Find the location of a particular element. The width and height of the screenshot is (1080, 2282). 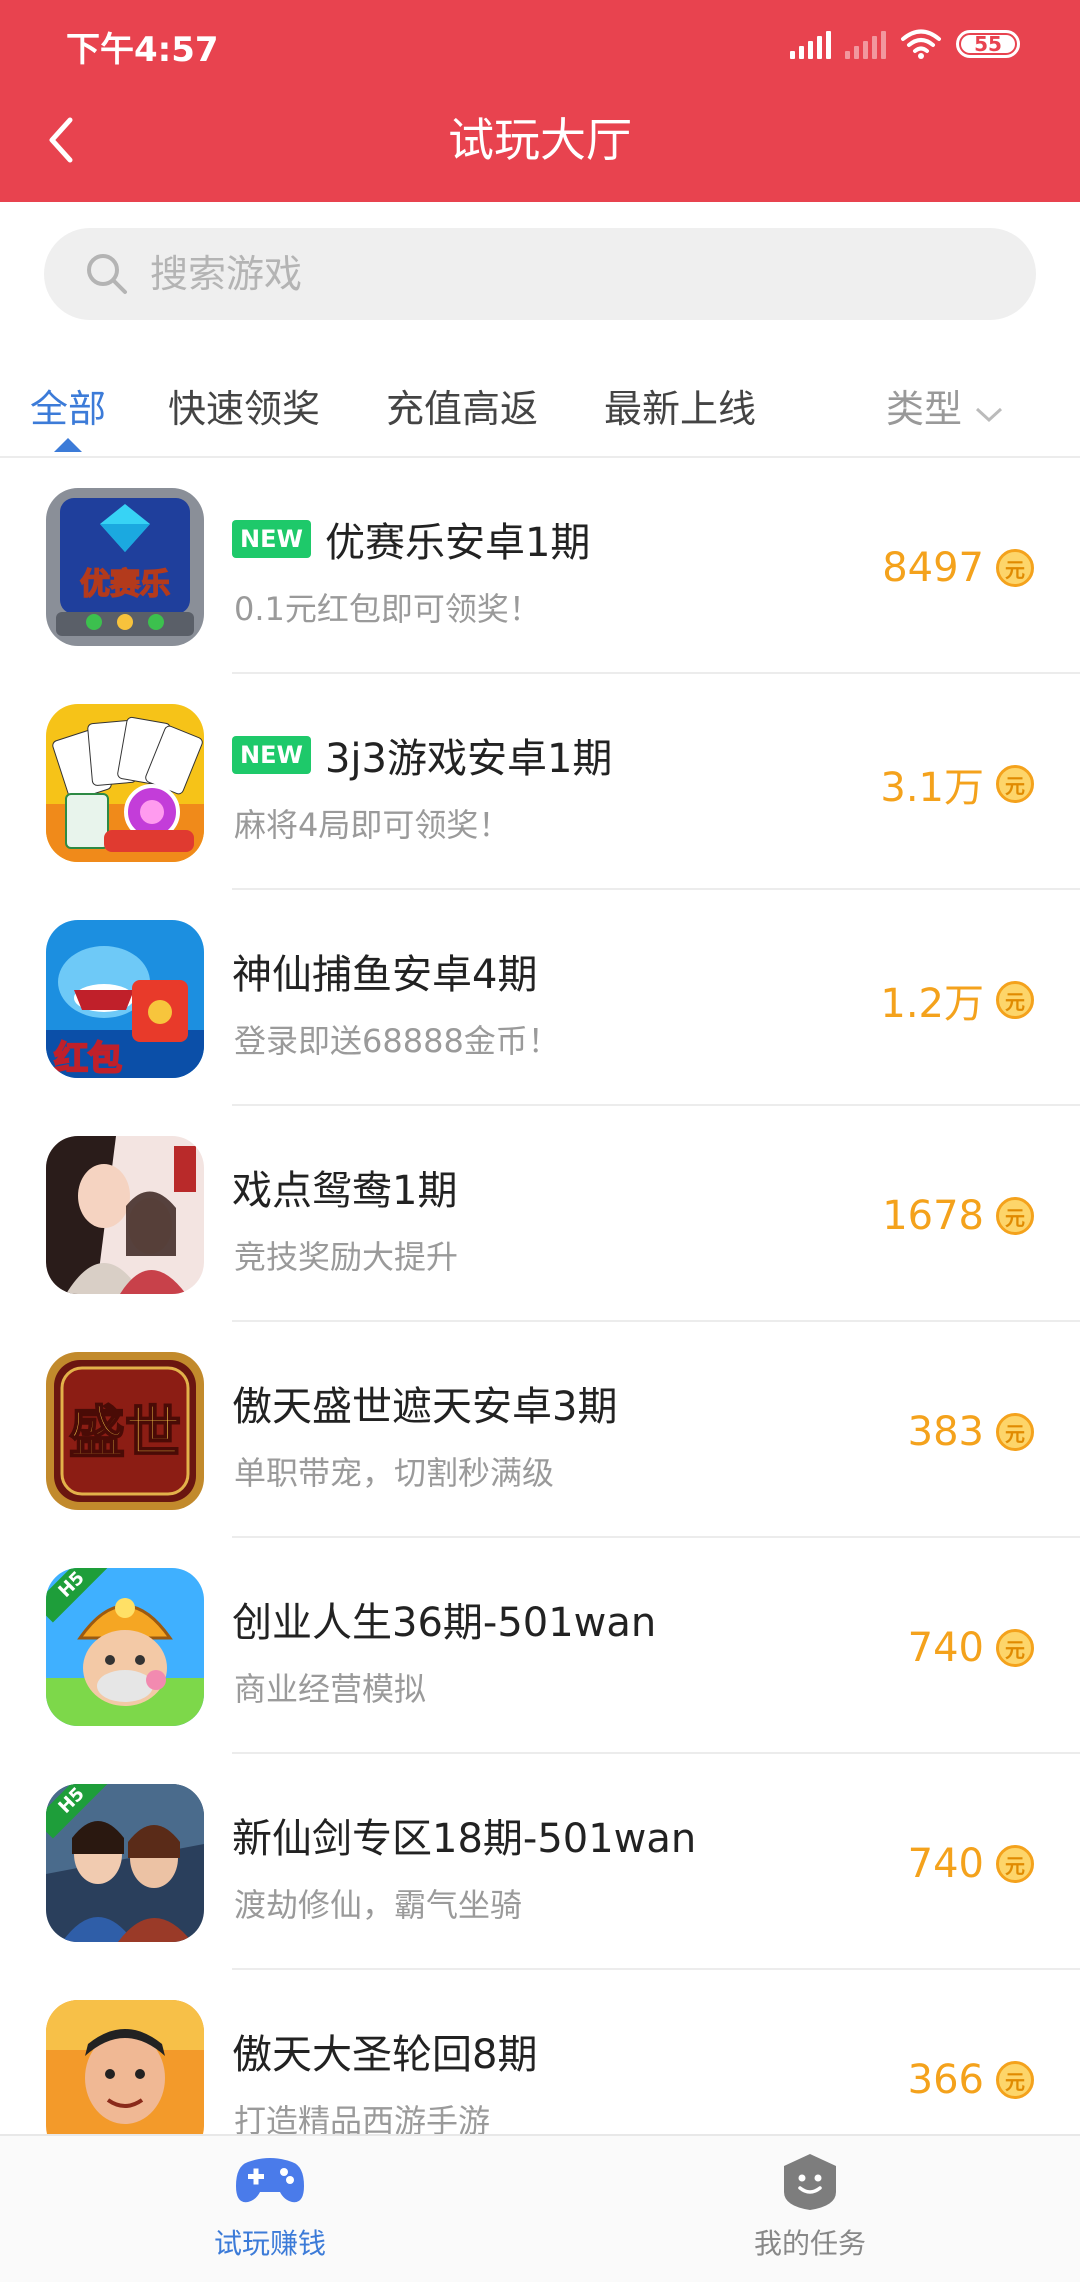

reward-value: 383 is located at coordinates (945, 1432).